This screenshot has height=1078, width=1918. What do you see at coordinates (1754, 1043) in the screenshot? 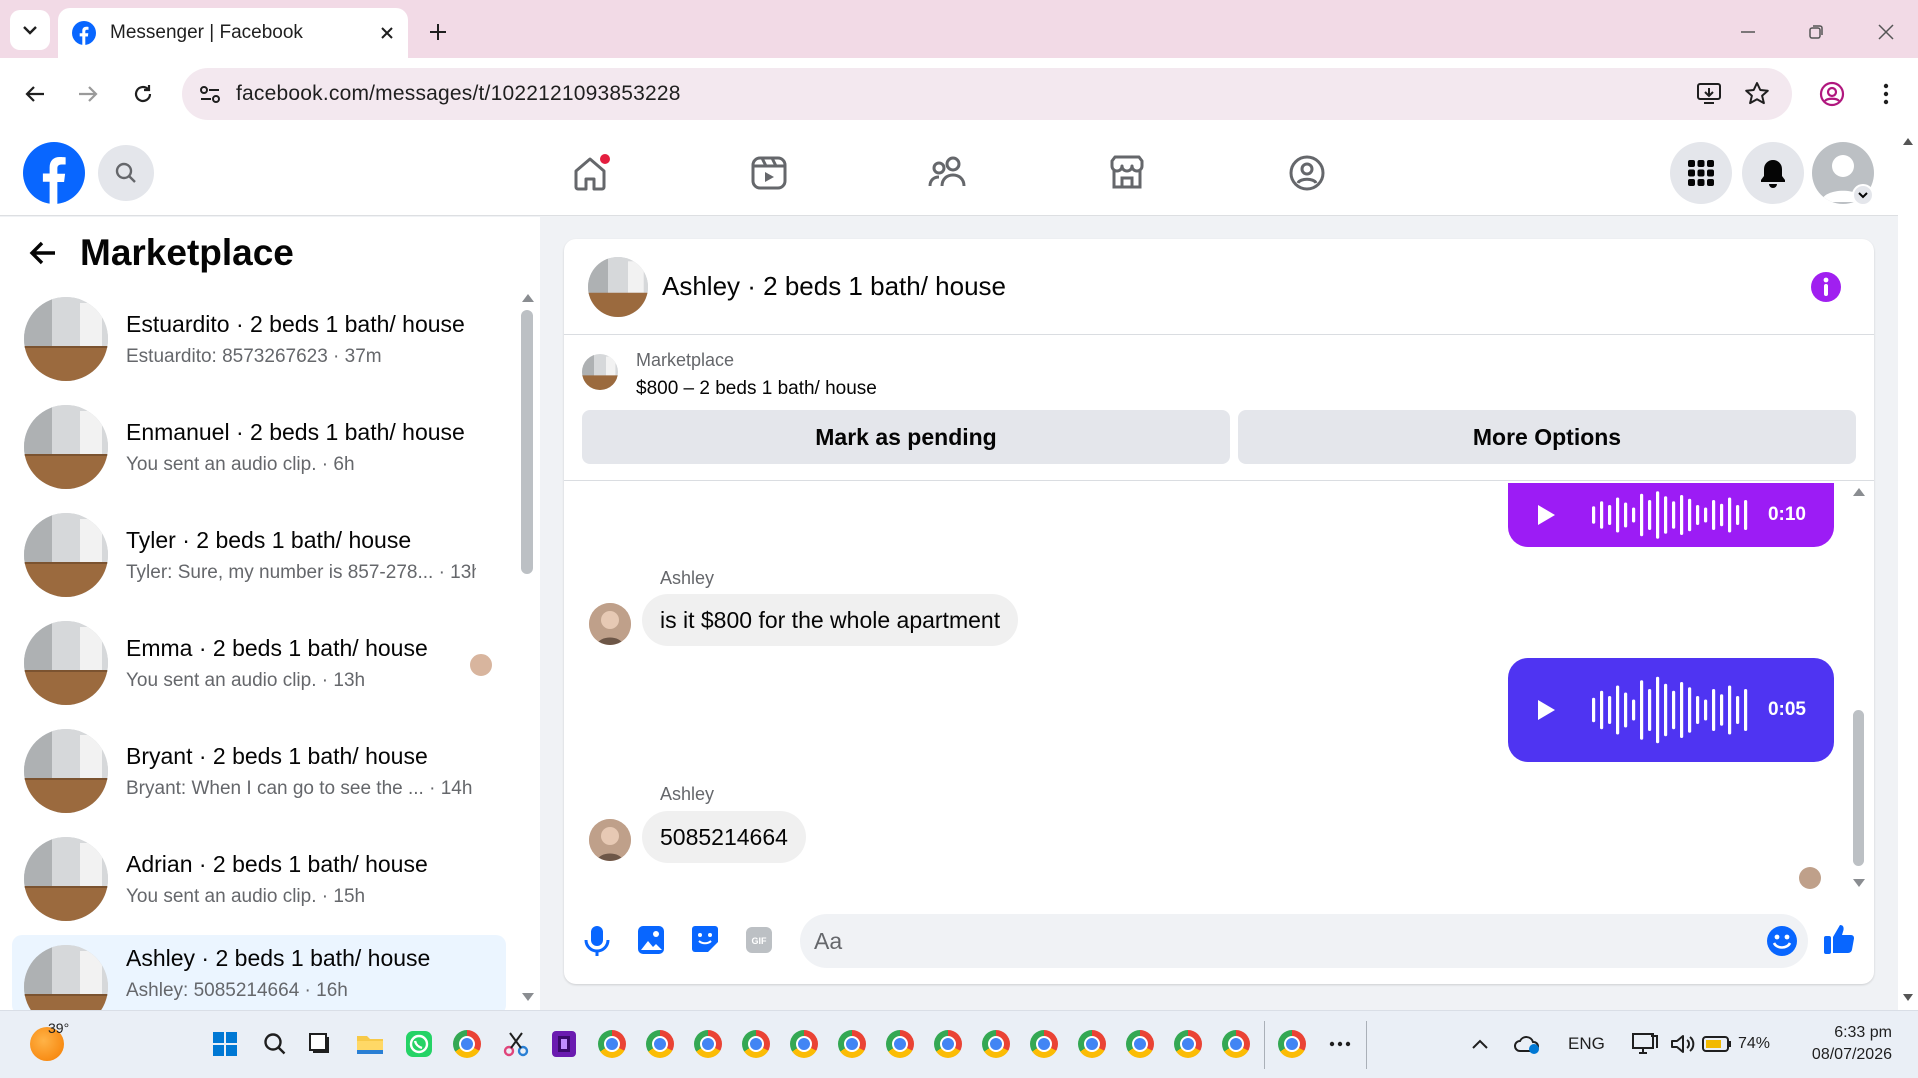
I see `battery-percent: 74%` at bounding box center [1754, 1043].